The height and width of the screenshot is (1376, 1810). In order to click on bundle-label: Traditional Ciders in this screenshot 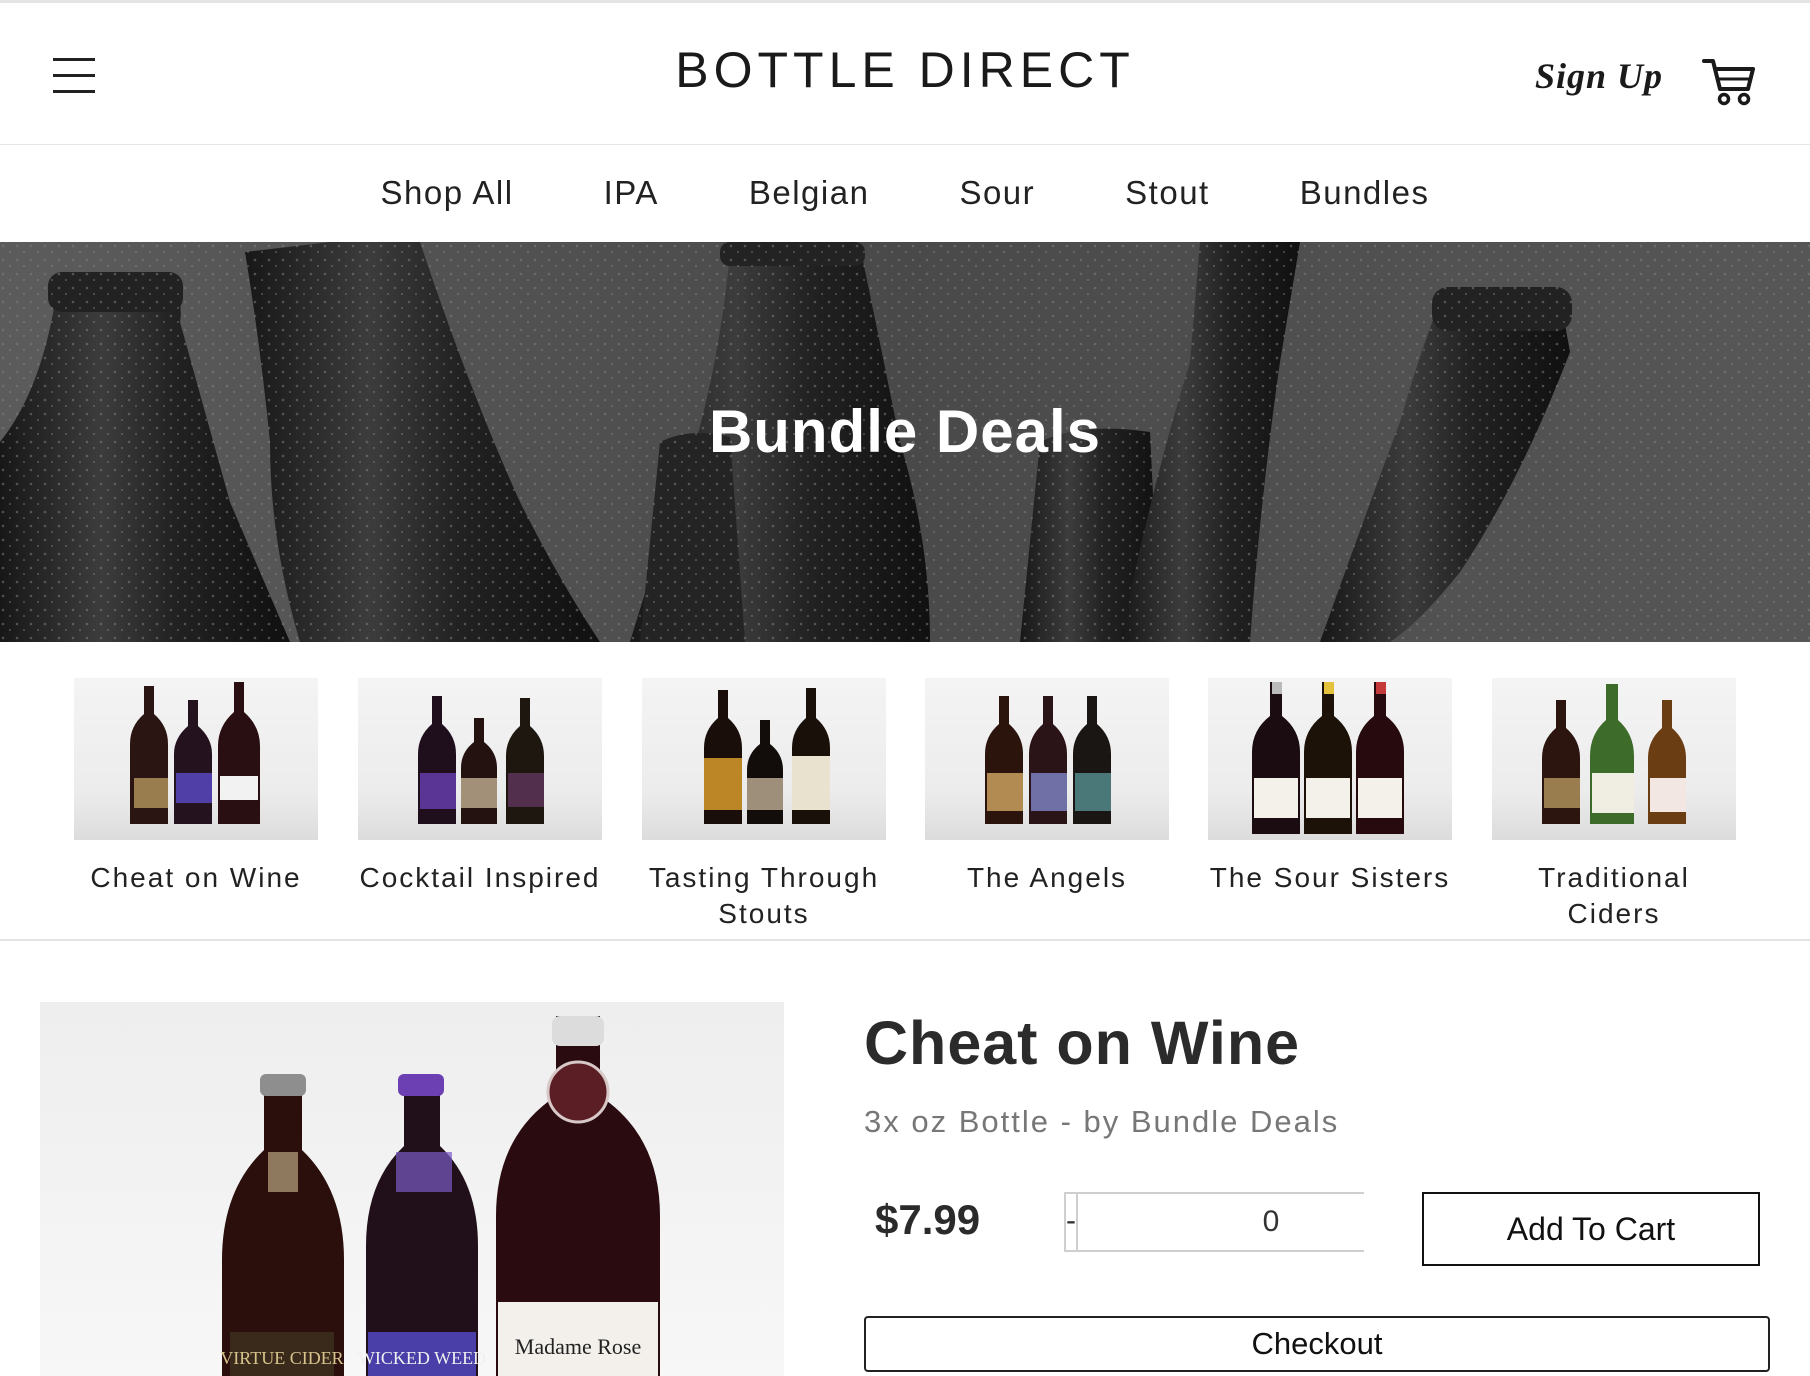, I will do `click(1614, 895)`.